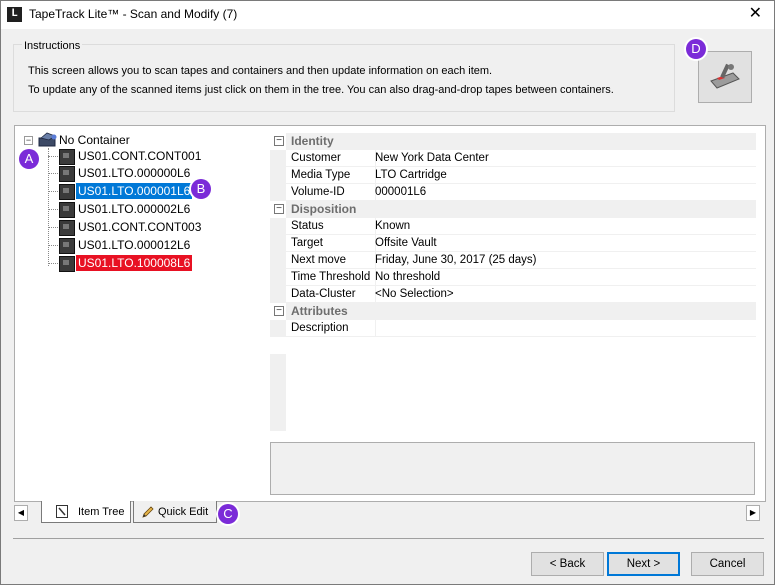 Image resolution: width=775 pixels, height=585 pixels. I want to click on tree-item-cont003: US01.CONT.CONT003, so click(158, 227).